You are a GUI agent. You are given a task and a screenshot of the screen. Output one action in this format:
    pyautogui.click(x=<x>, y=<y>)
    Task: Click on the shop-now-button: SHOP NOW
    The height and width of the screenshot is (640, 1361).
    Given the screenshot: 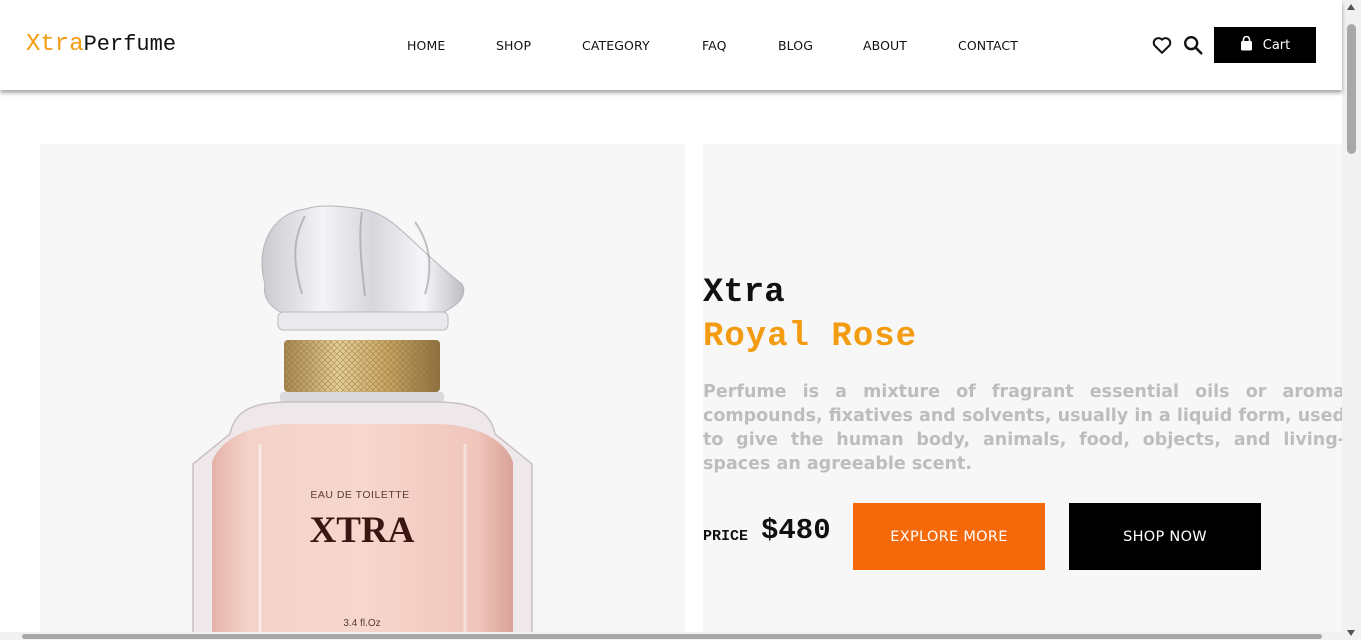 What is the action you would take?
    pyautogui.click(x=1165, y=536)
    